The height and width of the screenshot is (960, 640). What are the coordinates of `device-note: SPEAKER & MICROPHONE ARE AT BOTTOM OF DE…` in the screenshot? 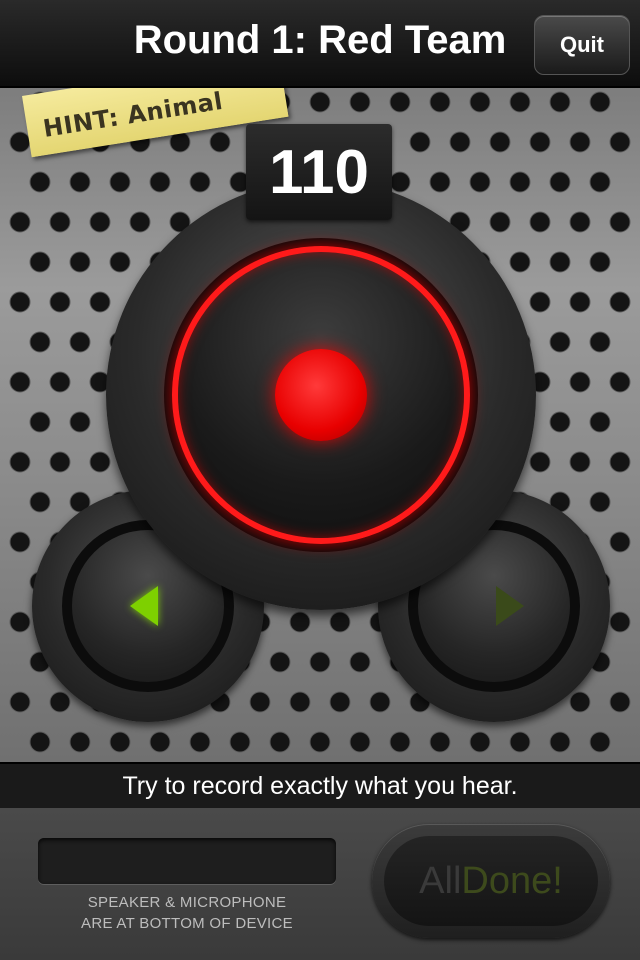 It's located at (187, 913).